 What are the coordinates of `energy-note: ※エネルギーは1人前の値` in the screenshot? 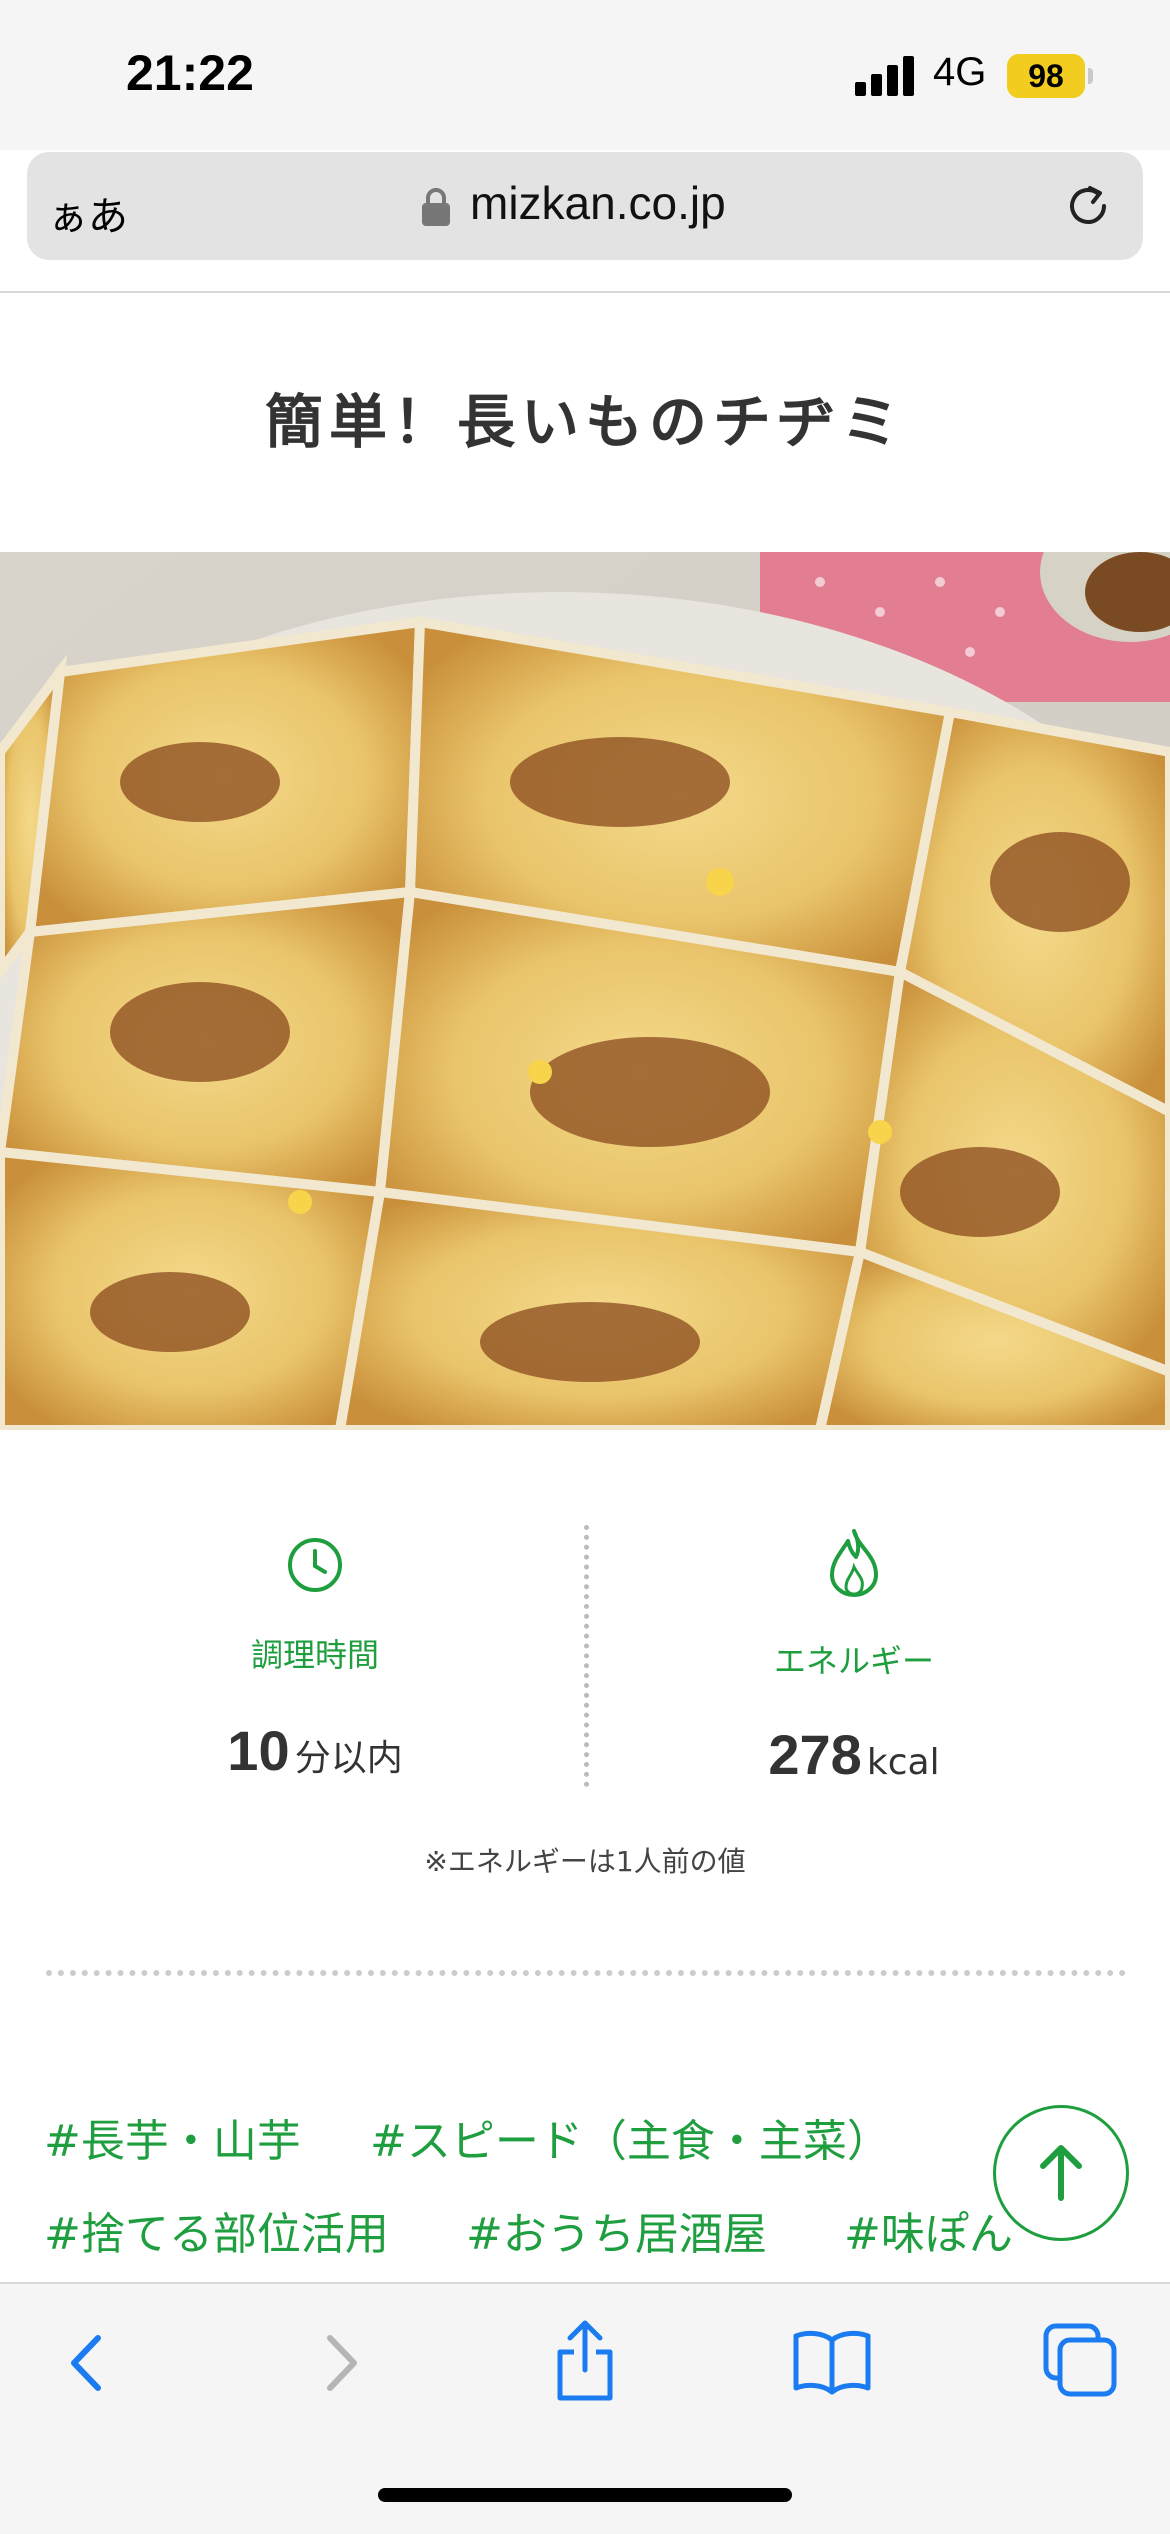 It's located at (585, 1861).